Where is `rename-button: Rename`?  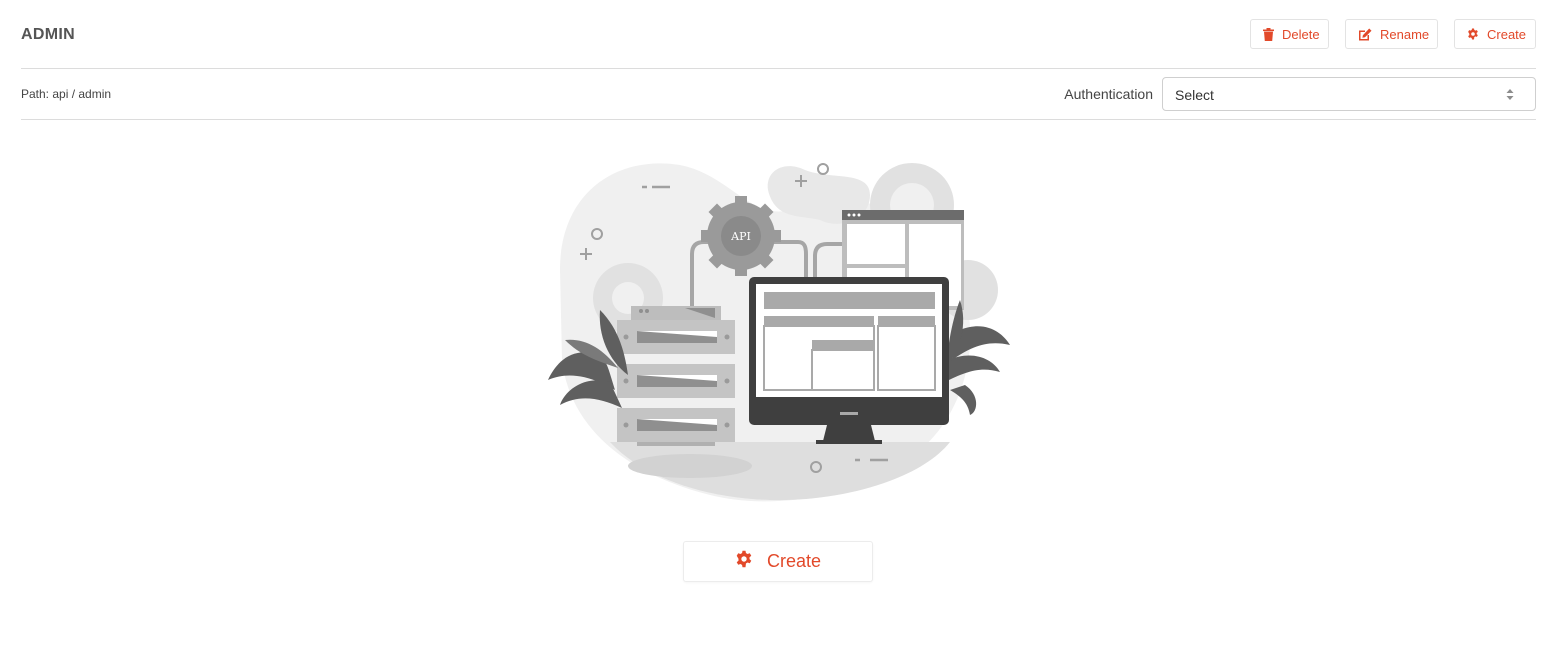 rename-button: Rename is located at coordinates (1391, 34).